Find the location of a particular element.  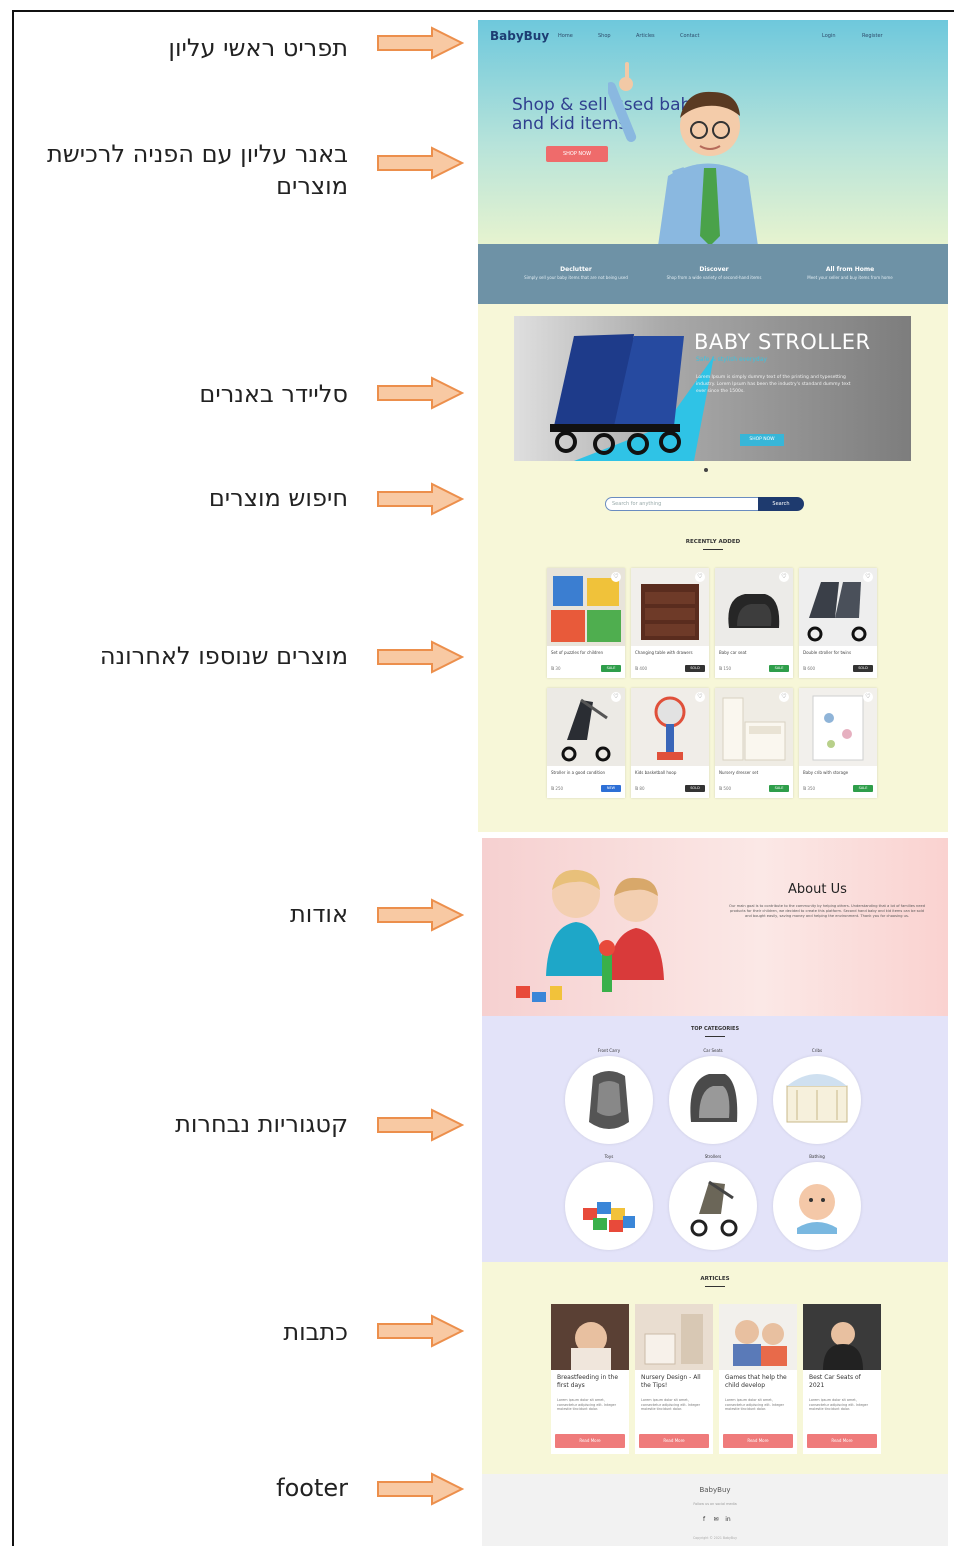

annotation-label-top-menu: תפריט ראשי עליון is located at coordinates (258, 48).